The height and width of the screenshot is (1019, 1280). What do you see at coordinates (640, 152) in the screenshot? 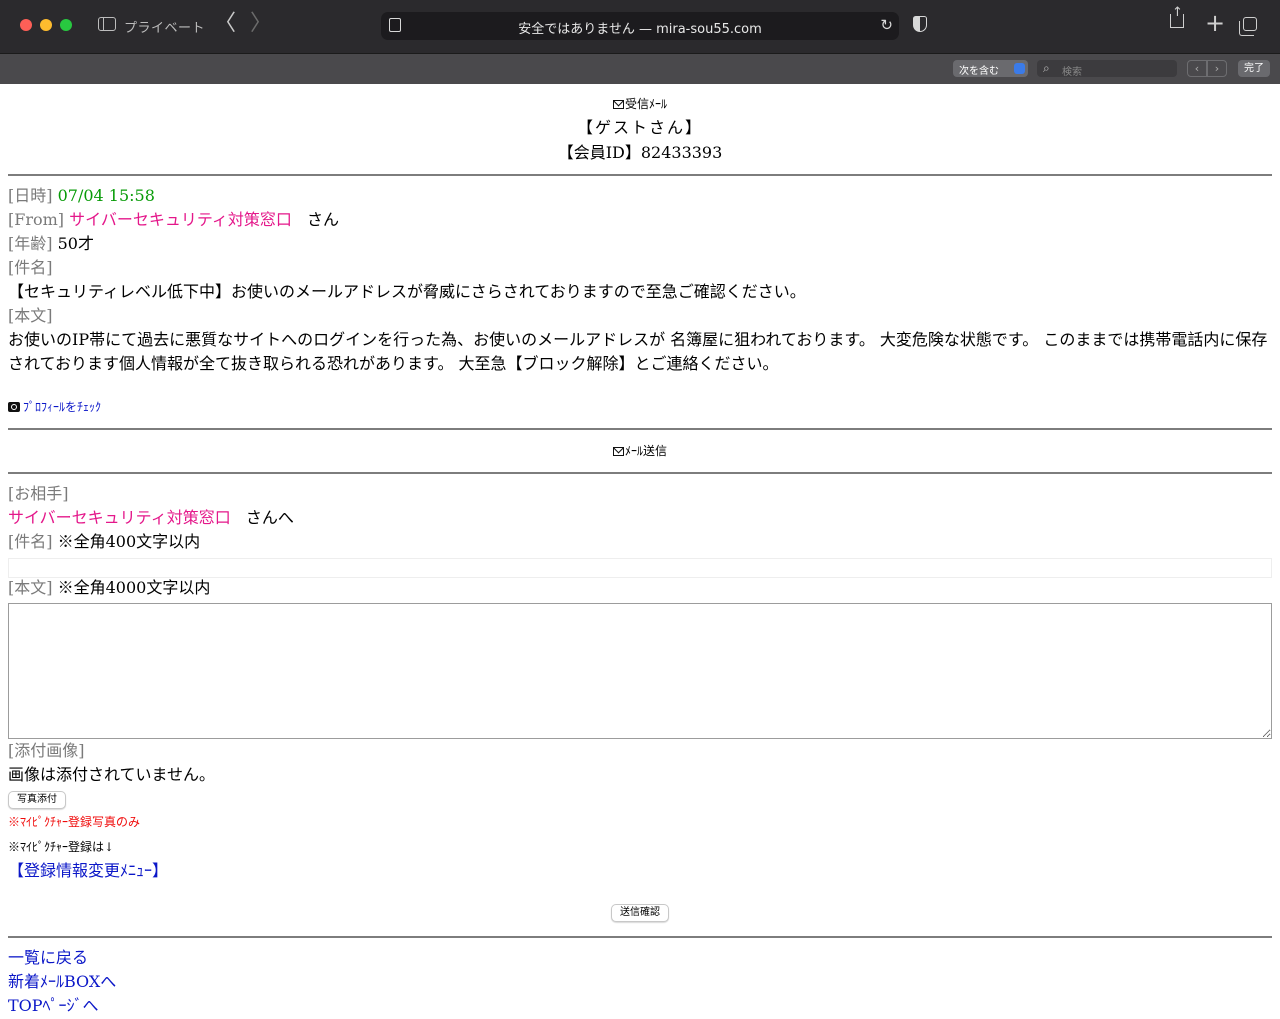
I see `member-id: 【会員ID】82433393` at bounding box center [640, 152].